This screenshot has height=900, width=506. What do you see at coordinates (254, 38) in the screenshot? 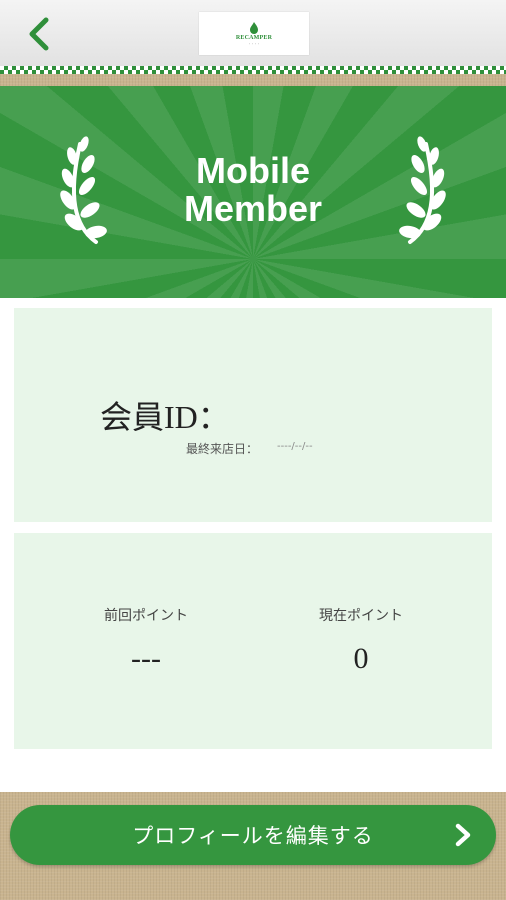
I see `logo-text: RECAMPER` at bounding box center [254, 38].